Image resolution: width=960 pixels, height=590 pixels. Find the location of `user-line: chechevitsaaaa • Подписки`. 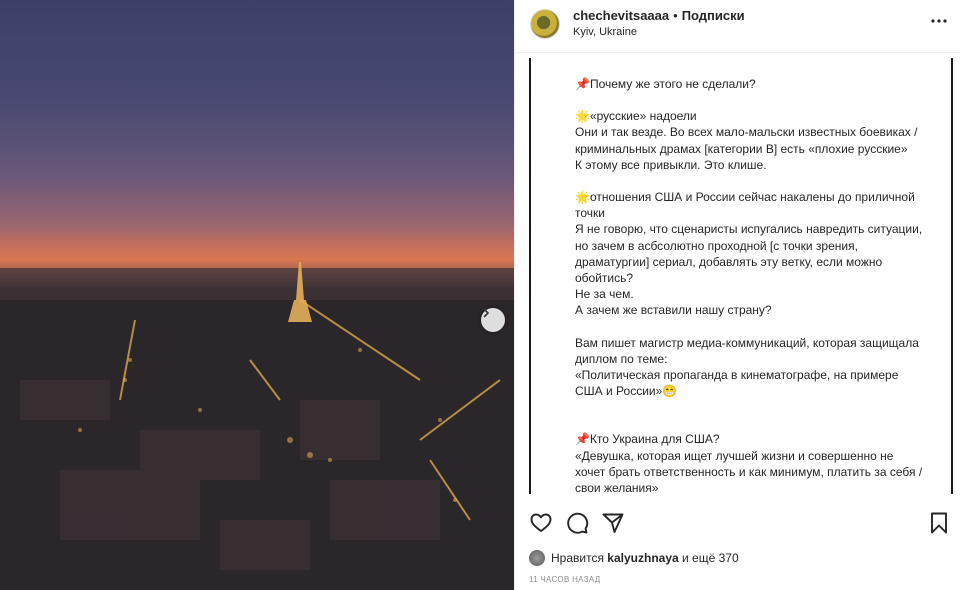

user-line: chechevitsaaaa • Подписки is located at coordinates (659, 16).